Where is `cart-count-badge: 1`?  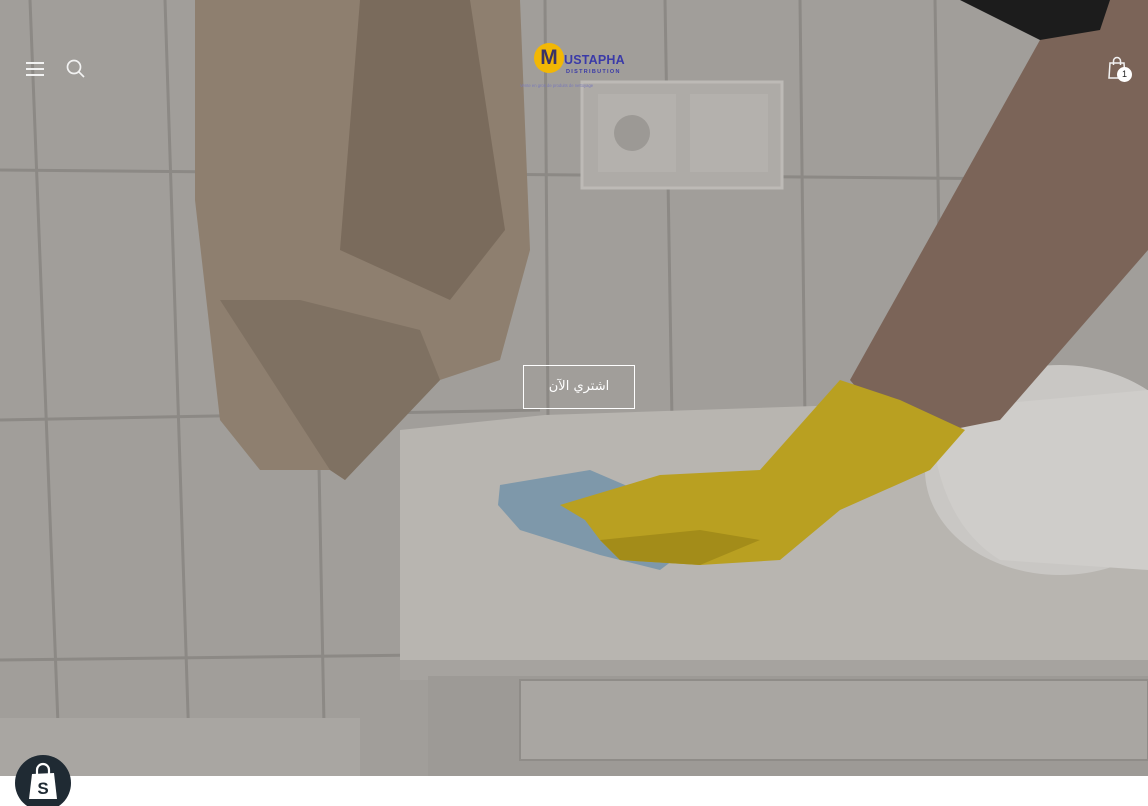
cart-count-badge: 1 is located at coordinates (1124, 74).